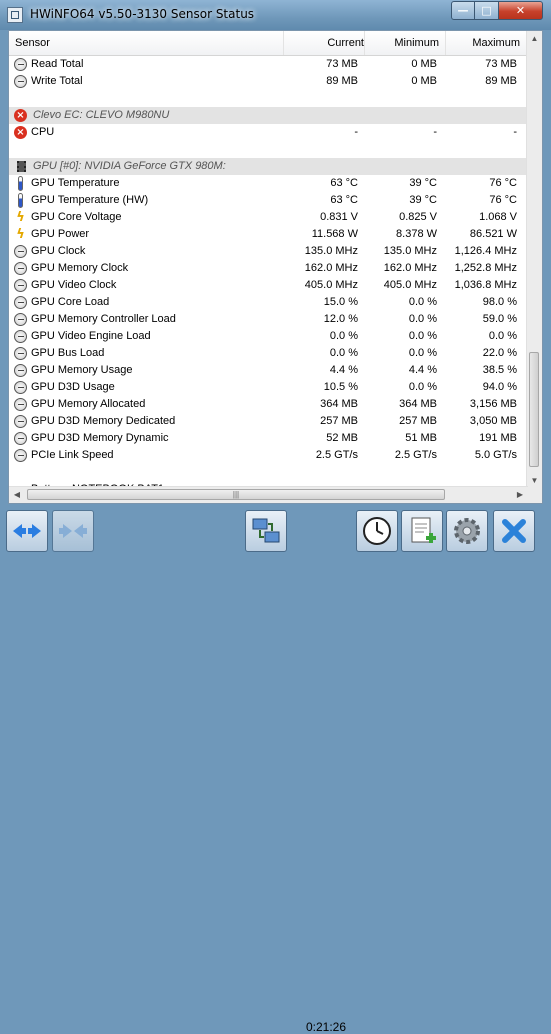 This screenshot has width=551, height=1034. What do you see at coordinates (331, 268) in the screenshot?
I see `current-value: 162.0 MHz` at bounding box center [331, 268].